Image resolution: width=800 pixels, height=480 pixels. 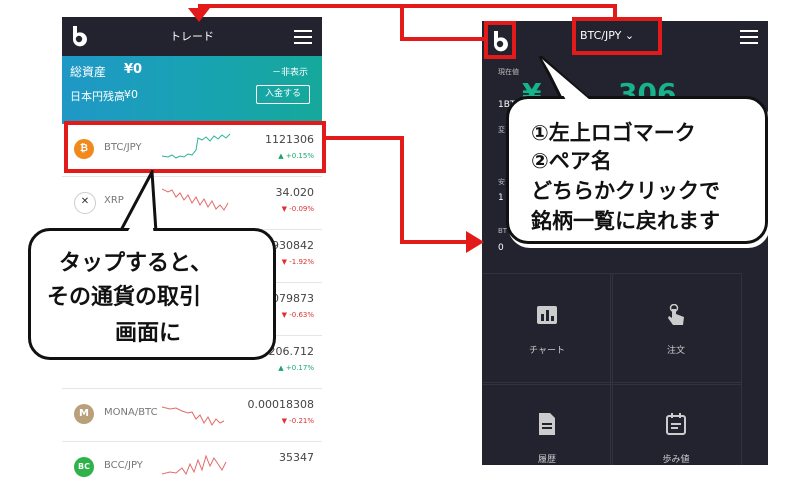 What do you see at coordinates (295, 192) in the screenshot?
I see `price: 34.020` at bounding box center [295, 192].